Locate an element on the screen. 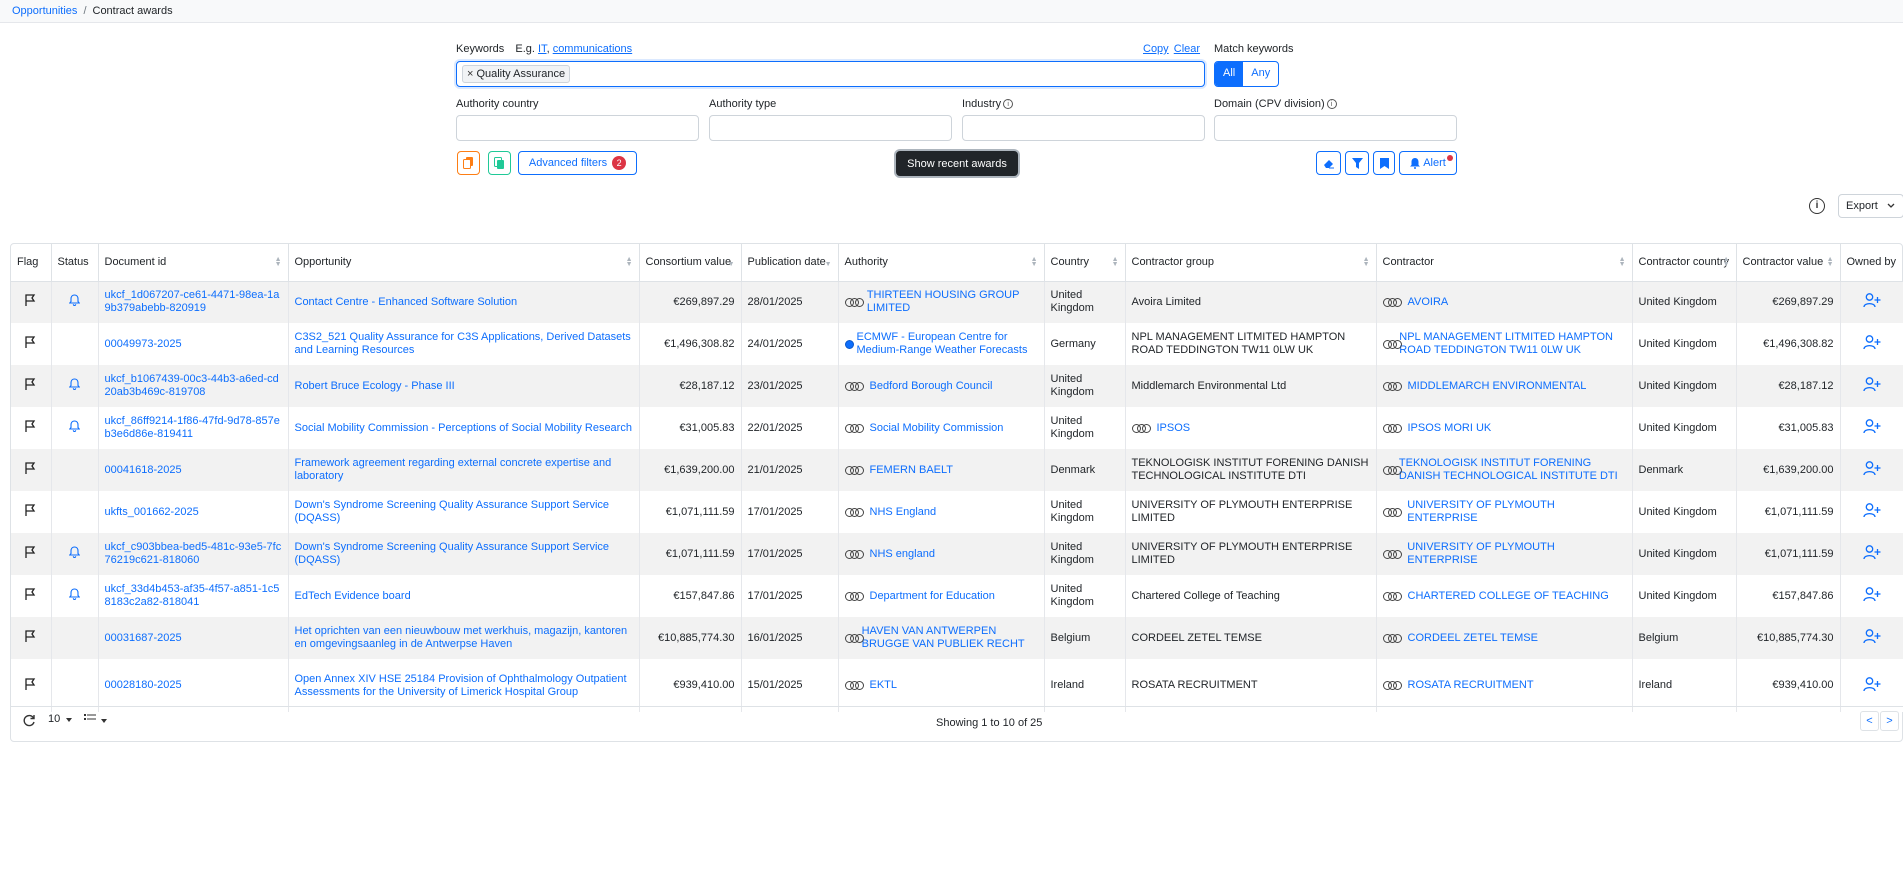  match-all-button: All is located at coordinates (1229, 74).